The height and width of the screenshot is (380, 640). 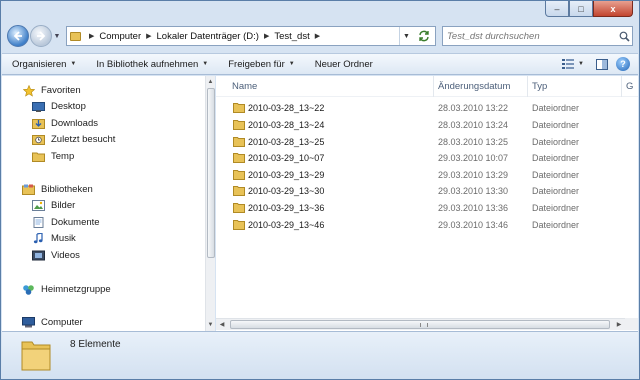 I want to click on refresh-icon, so click(x=424, y=36).